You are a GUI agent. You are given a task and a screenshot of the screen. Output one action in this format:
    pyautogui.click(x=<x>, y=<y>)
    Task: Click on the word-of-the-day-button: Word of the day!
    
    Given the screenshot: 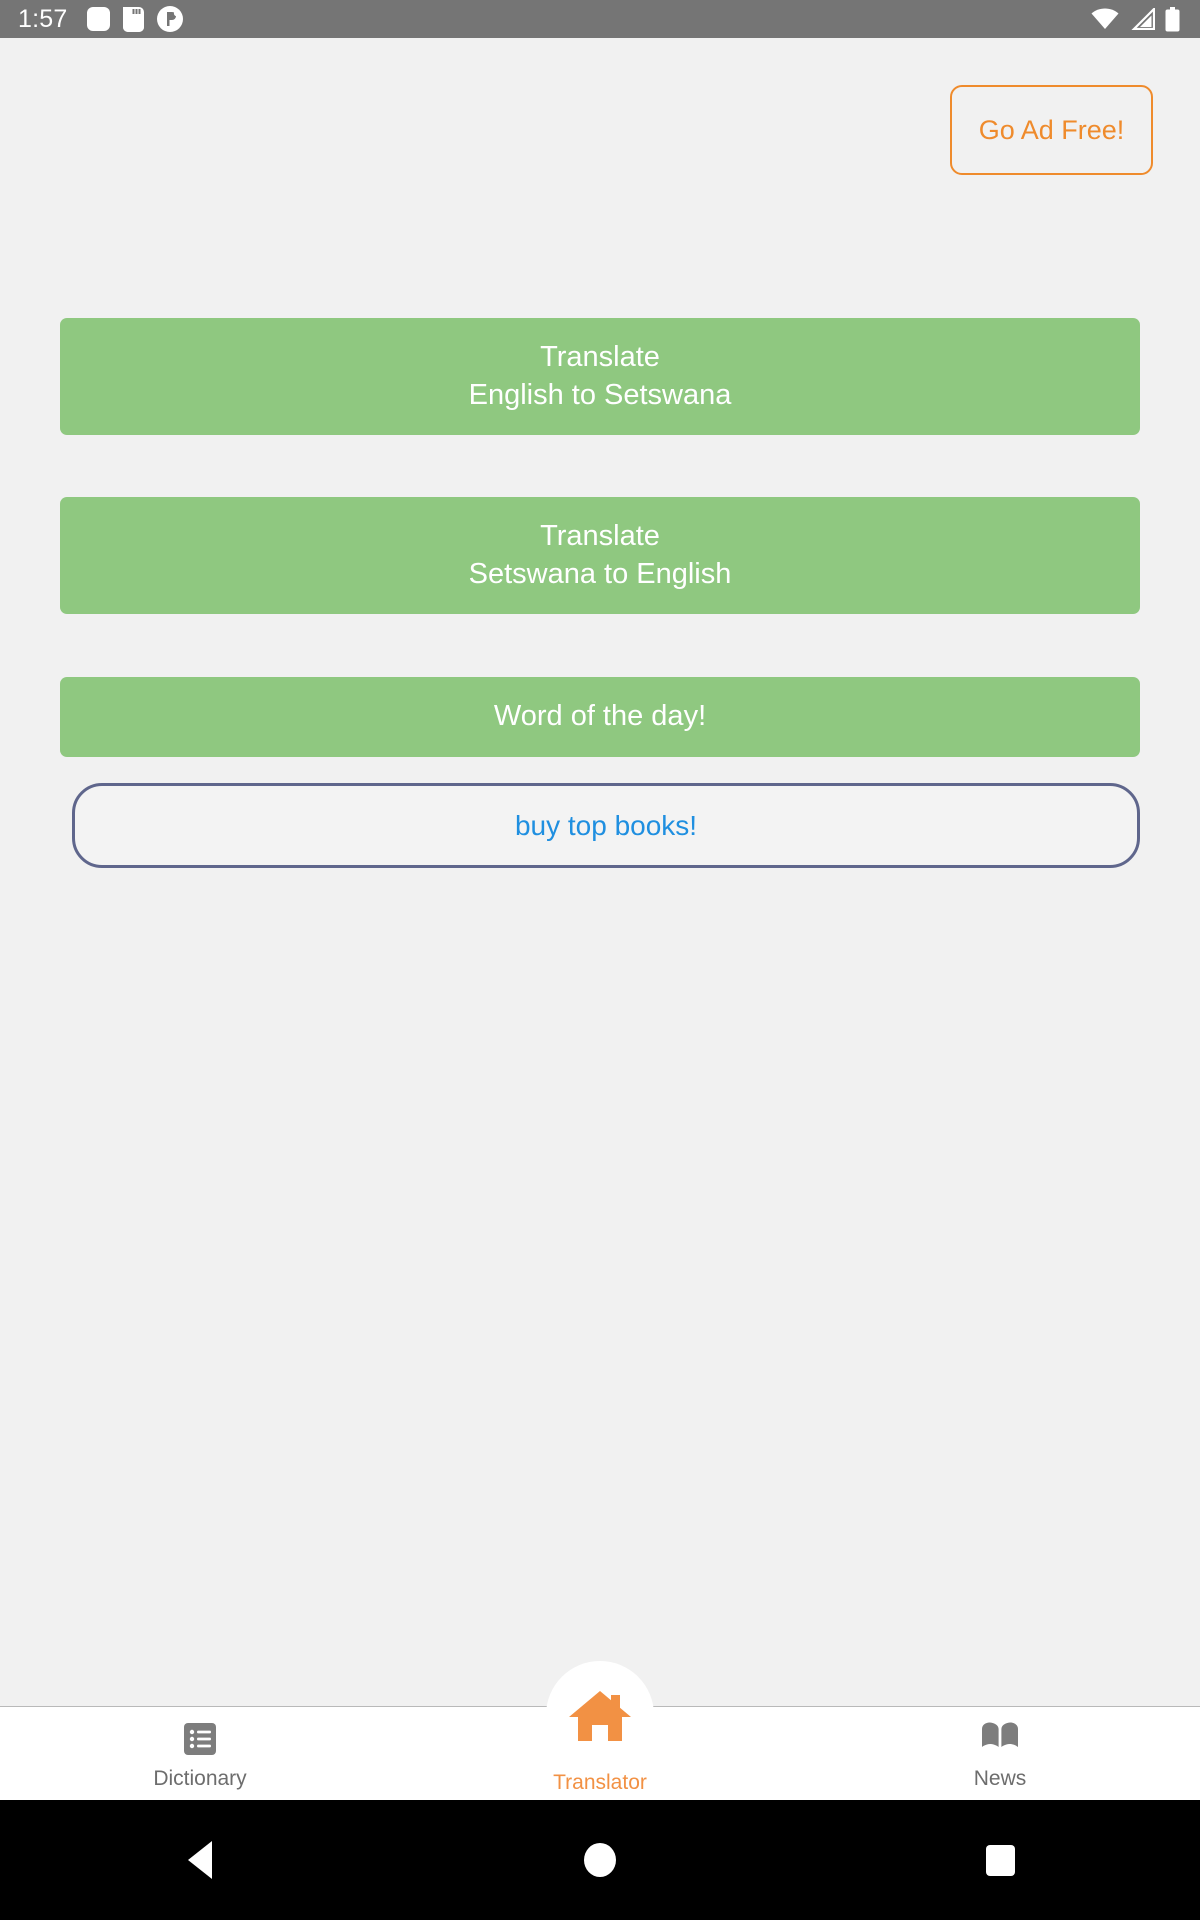 What is the action you would take?
    pyautogui.click(x=600, y=717)
    